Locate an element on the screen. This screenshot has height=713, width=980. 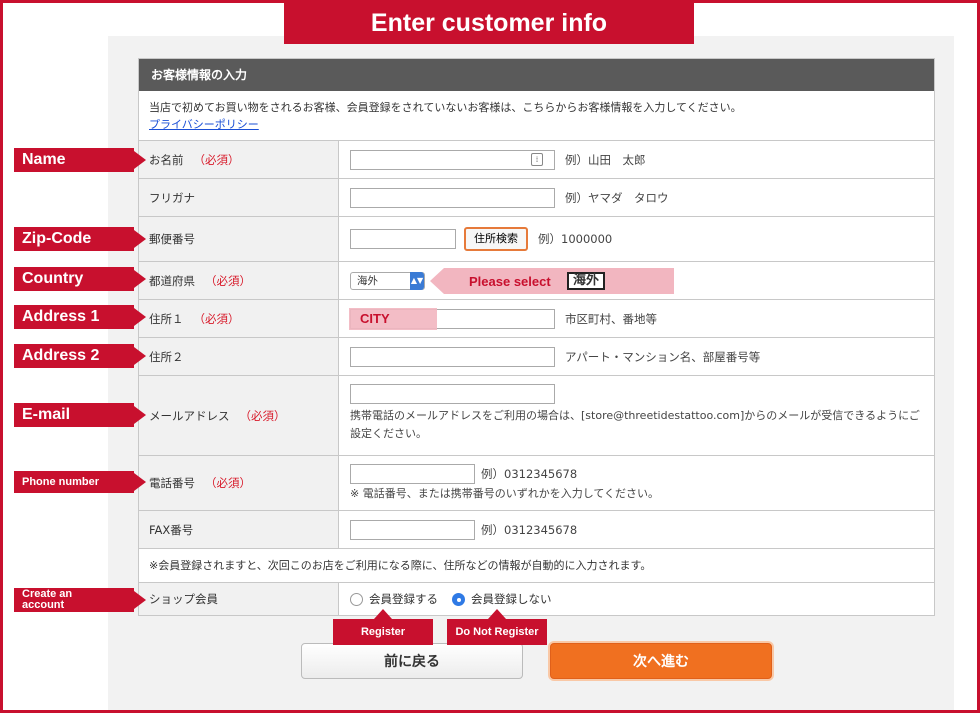
form-header: お客様情報の入力 is located at coordinates (536, 75).